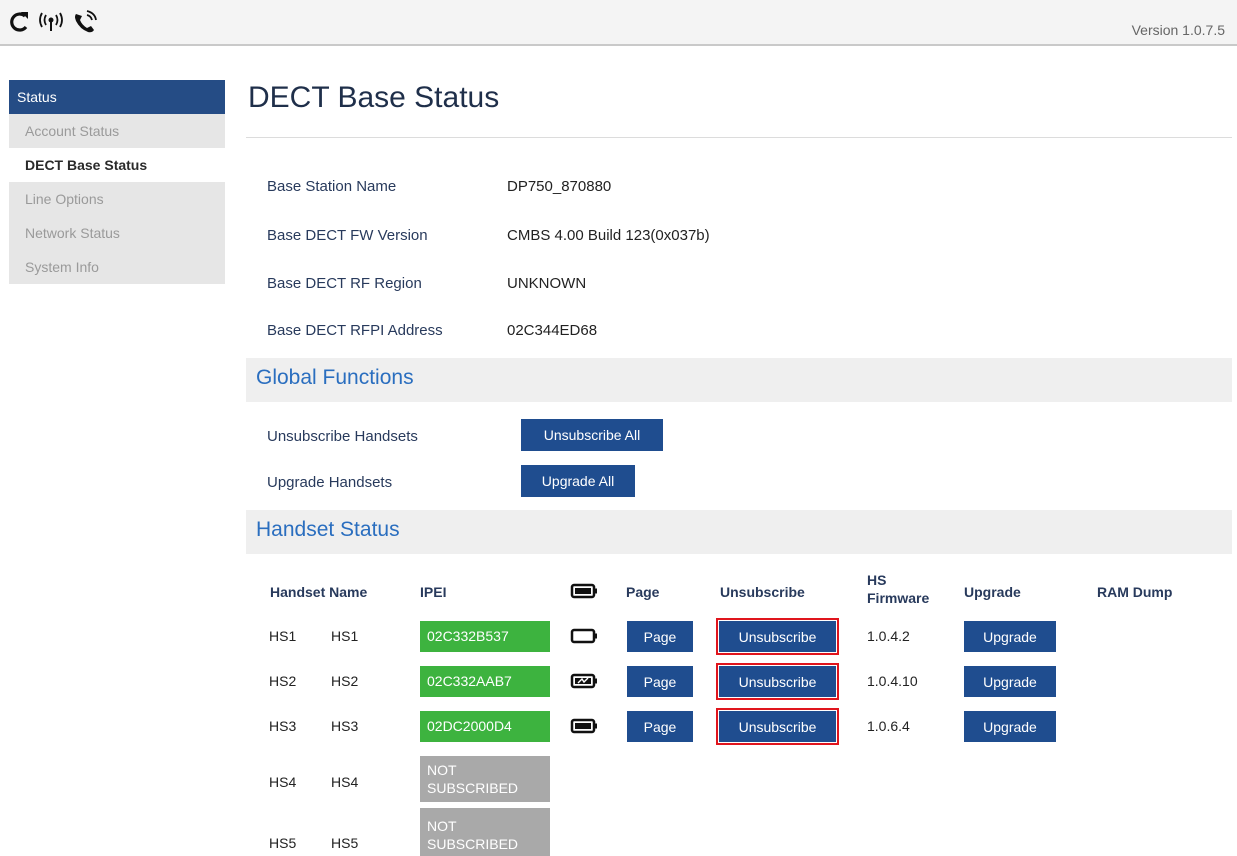  I want to click on upgrade-handsets-label: Upgrade Handsets, so click(330, 482).